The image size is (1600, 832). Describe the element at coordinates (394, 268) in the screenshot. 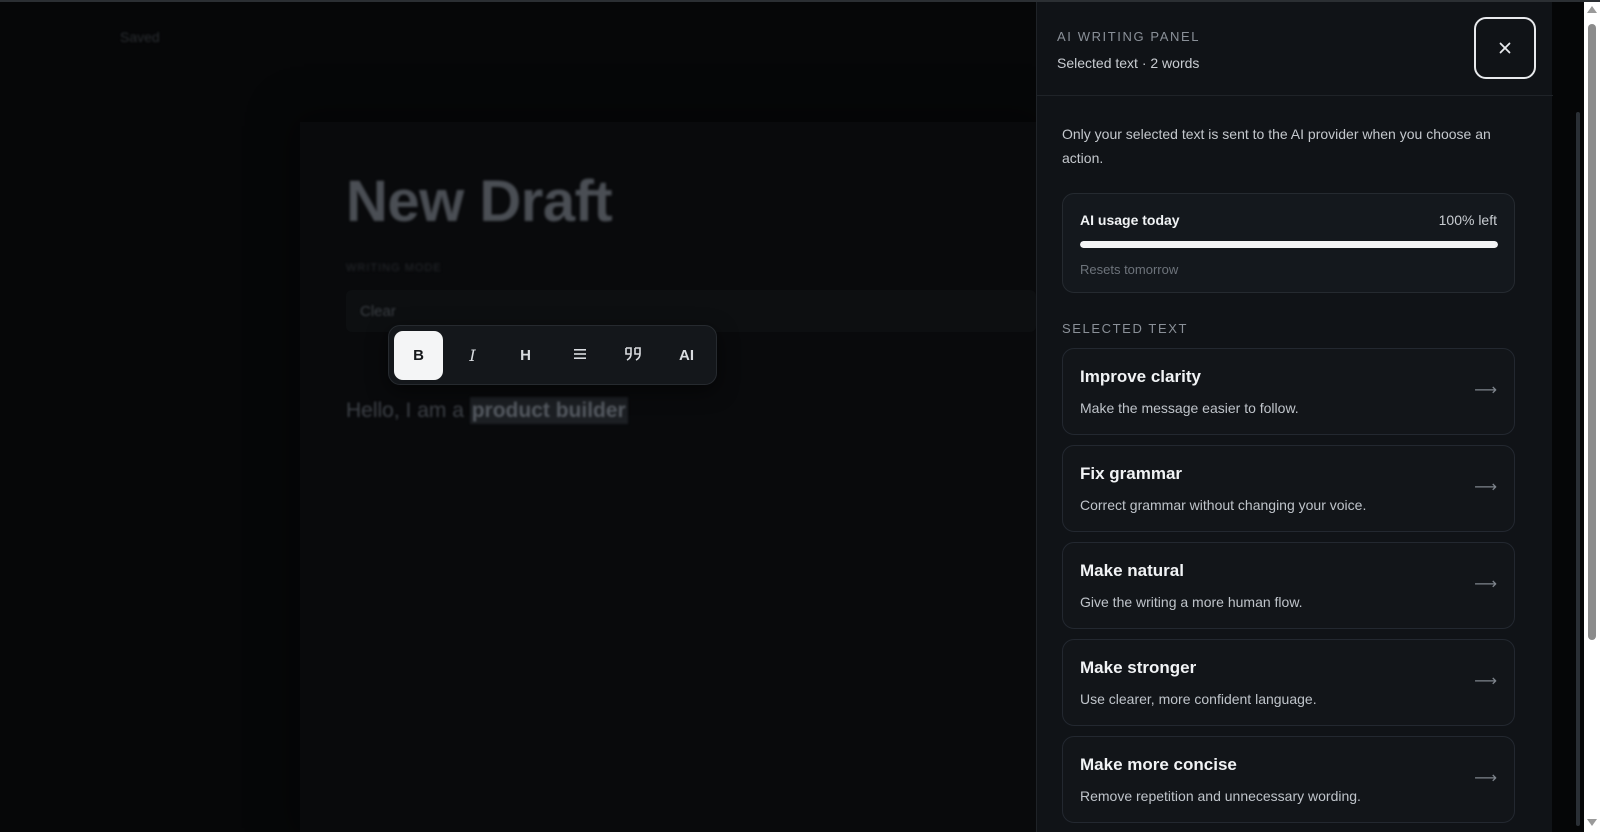

I see `mode-label: WRITING MODE` at that location.